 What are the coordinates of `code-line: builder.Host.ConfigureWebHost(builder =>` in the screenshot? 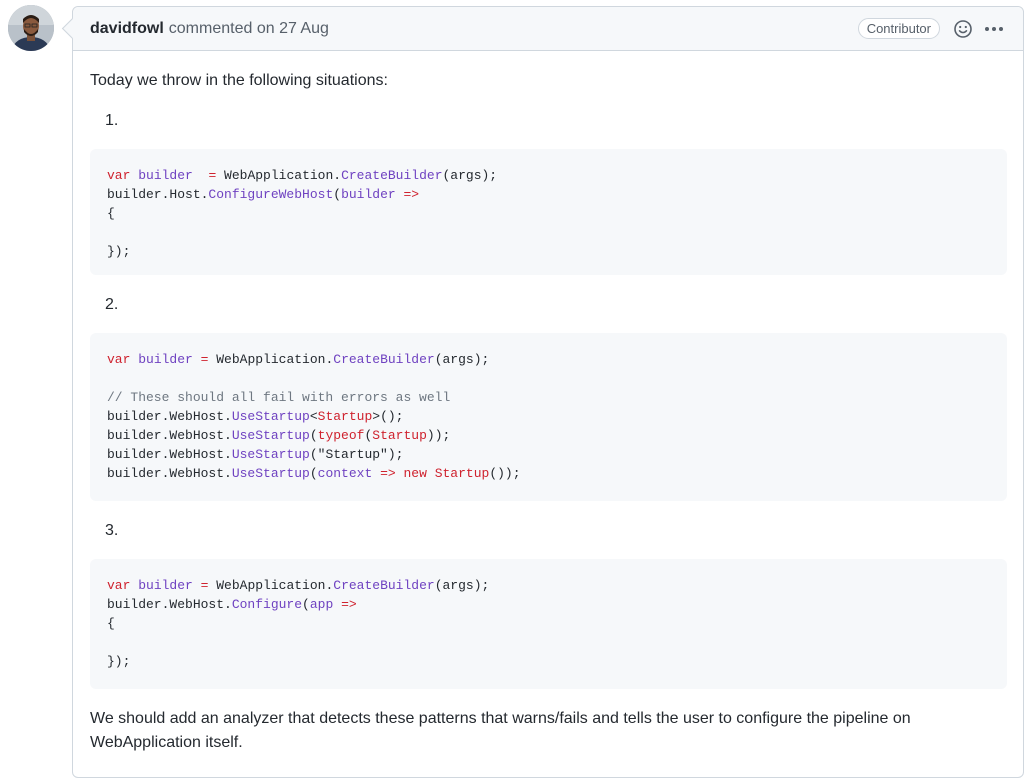 It's located at (263, 194).